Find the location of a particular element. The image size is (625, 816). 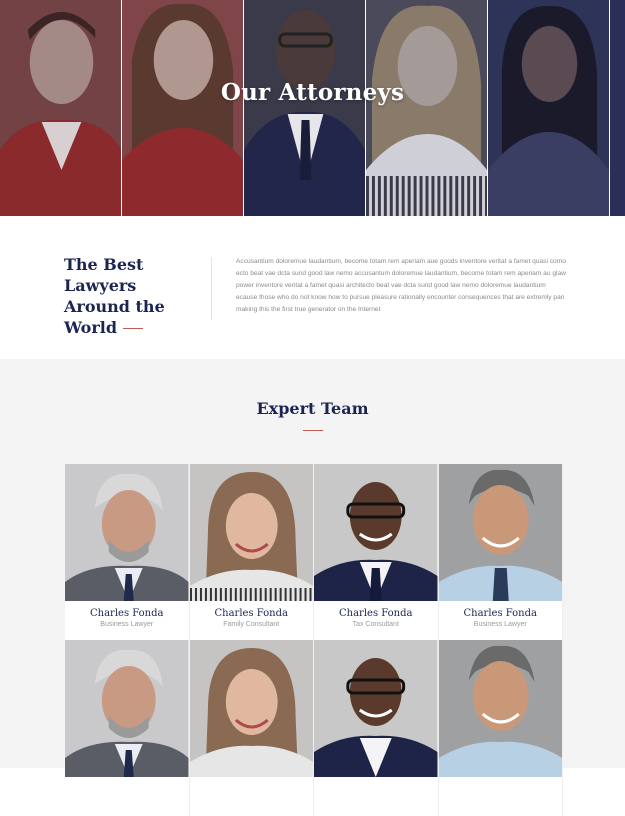

intro-heading: The Best Lawyers Around the World is located at coordinates (134, 296).